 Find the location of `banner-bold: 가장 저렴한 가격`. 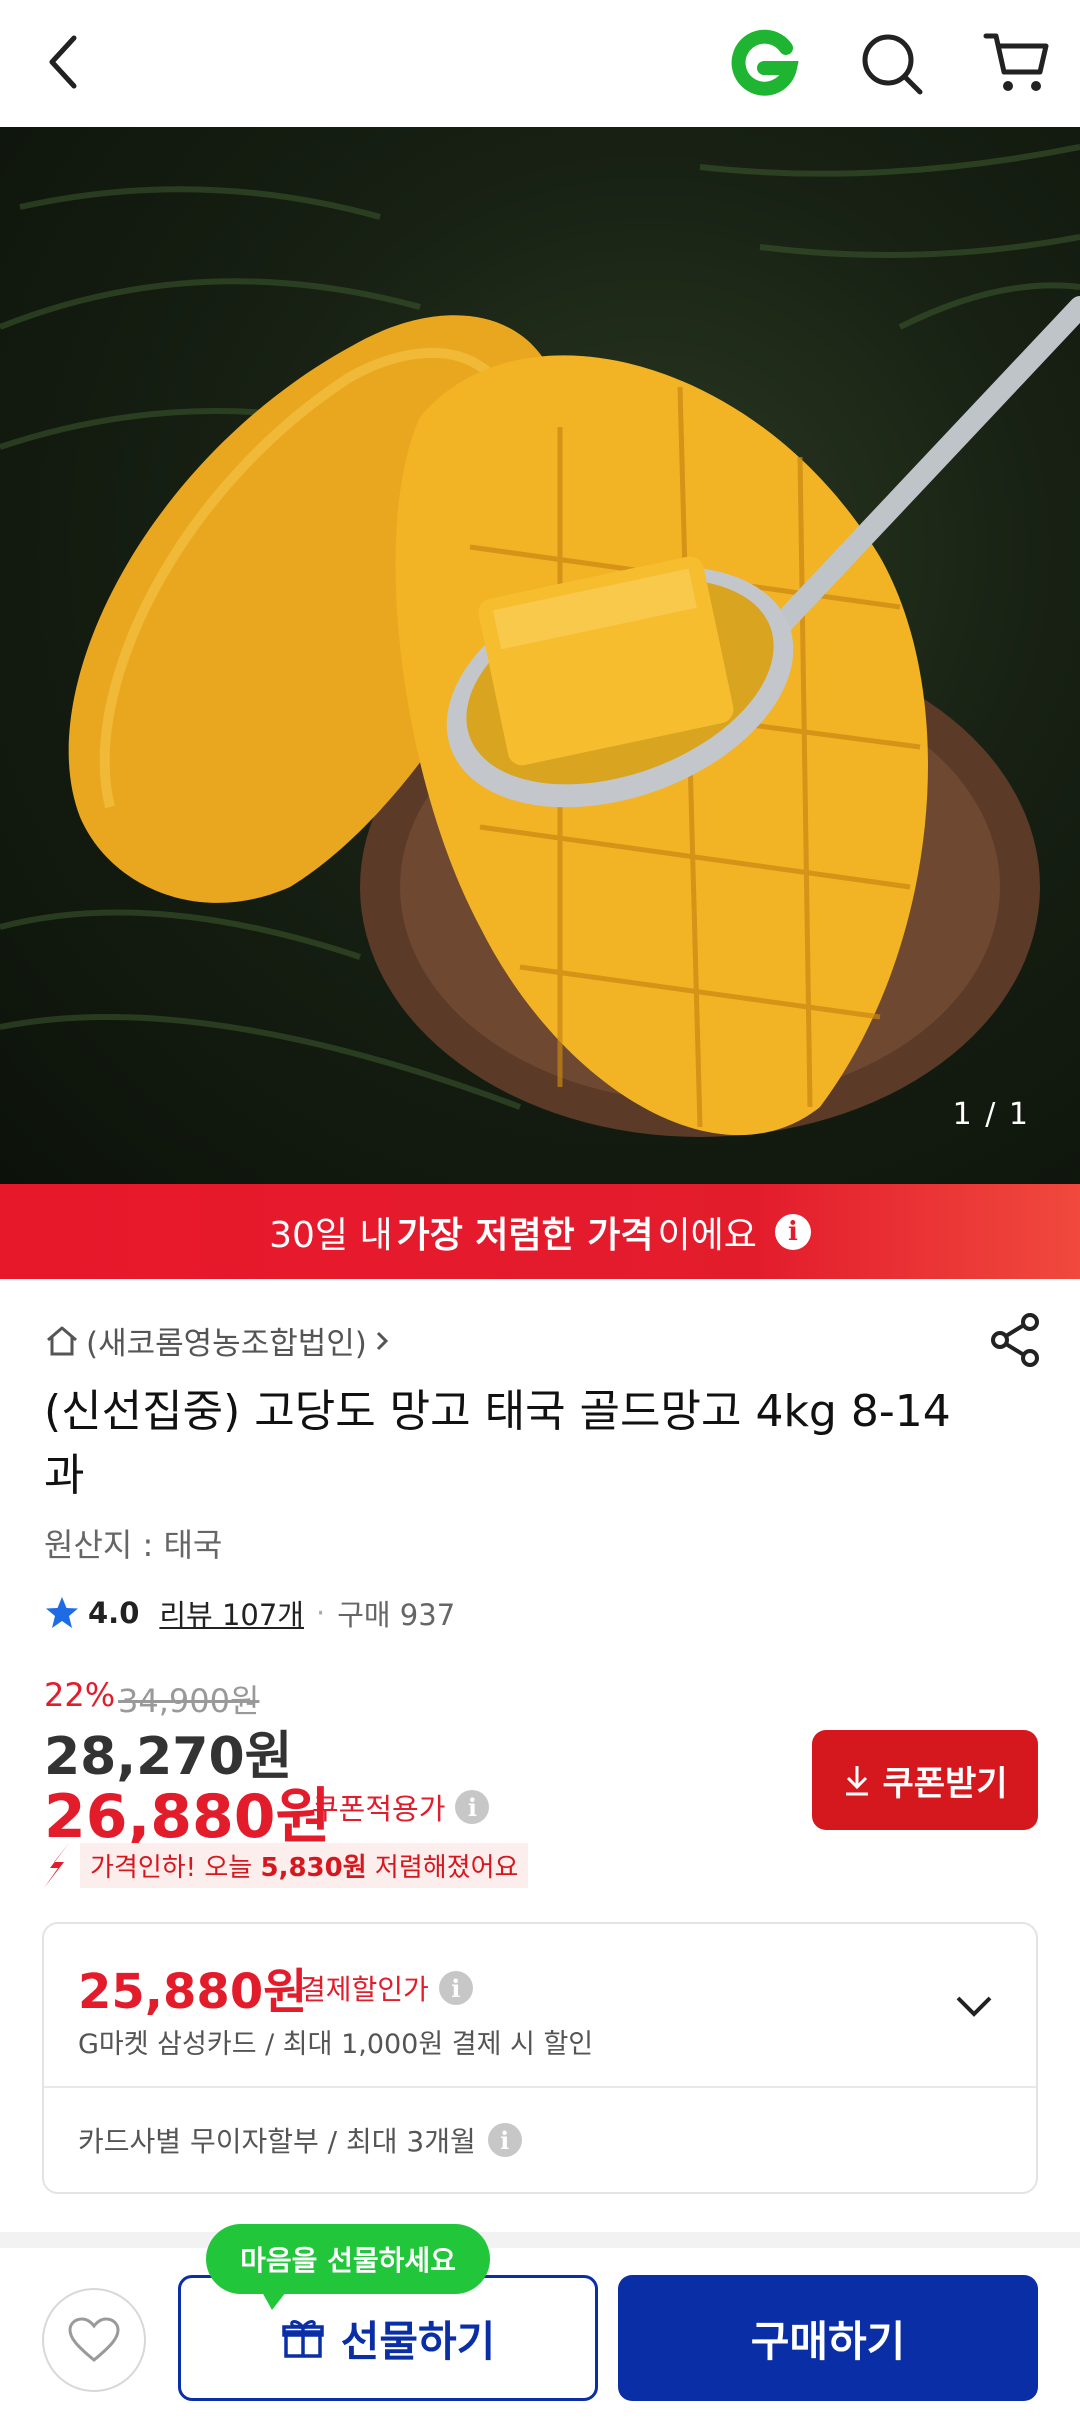

banner-bold: 가장 저렴한 가격 is located at coordinates (525, 1235).